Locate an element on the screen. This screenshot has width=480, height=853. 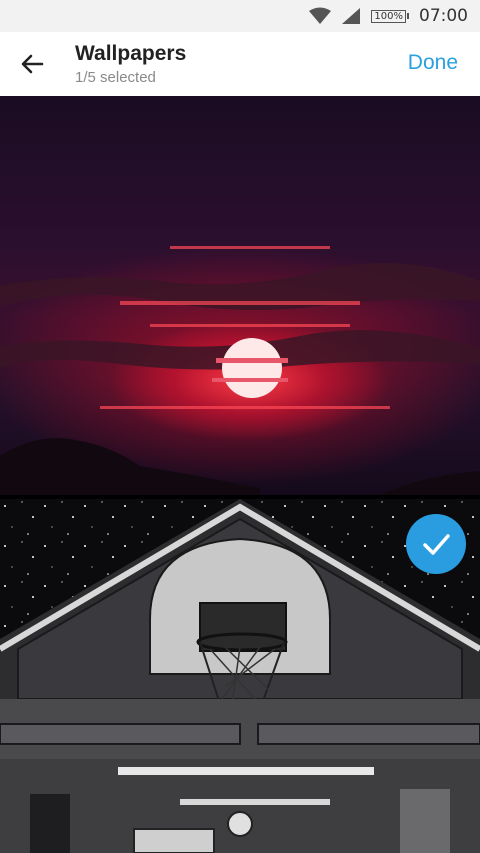
checkmark-icon is located at coordinates (436, 544).